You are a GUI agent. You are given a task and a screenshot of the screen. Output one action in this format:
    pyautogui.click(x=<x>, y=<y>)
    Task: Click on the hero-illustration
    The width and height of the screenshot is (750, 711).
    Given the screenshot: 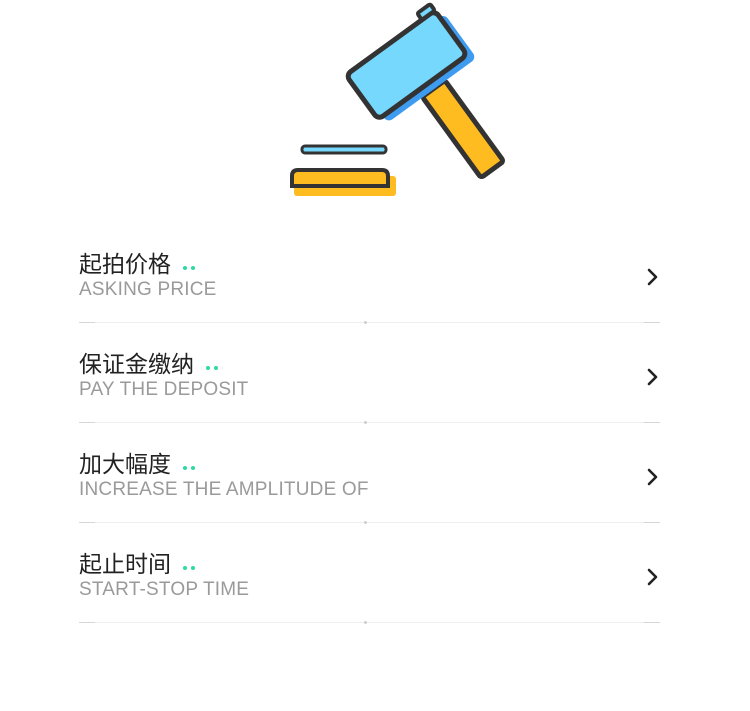 What is the action you would take?
    pyautogui.click(x=400, y=102)
    